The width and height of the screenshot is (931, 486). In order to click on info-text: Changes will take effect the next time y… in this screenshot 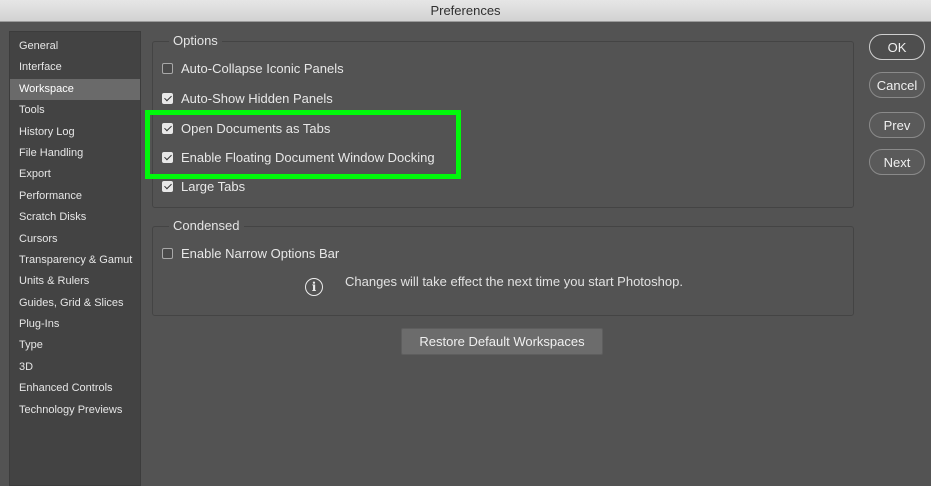, I will do `click(514, 281)`.